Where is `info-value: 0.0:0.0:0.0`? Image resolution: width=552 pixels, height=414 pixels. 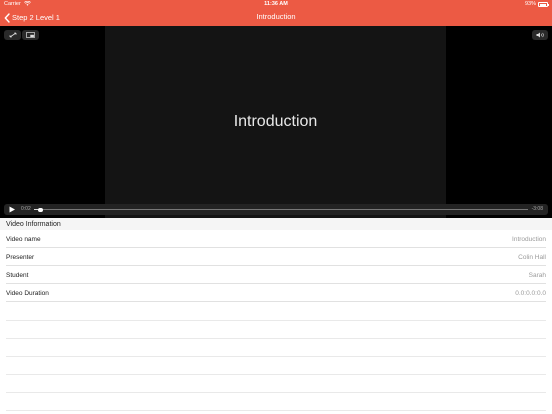
info-value: 0.0:0.0:0.0 is located at coordinates (530, 293).